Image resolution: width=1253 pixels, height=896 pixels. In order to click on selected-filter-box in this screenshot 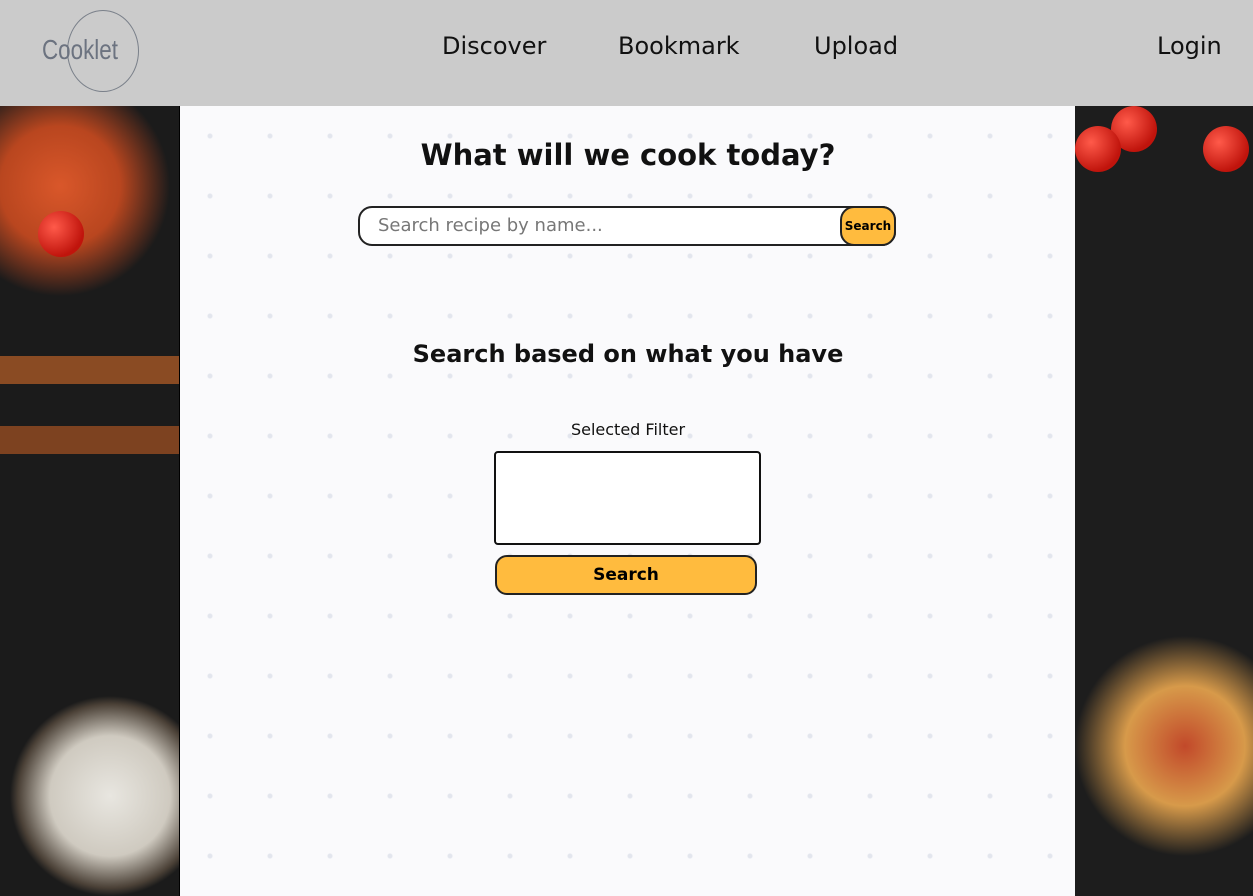, I will do `click(627, 498)`.